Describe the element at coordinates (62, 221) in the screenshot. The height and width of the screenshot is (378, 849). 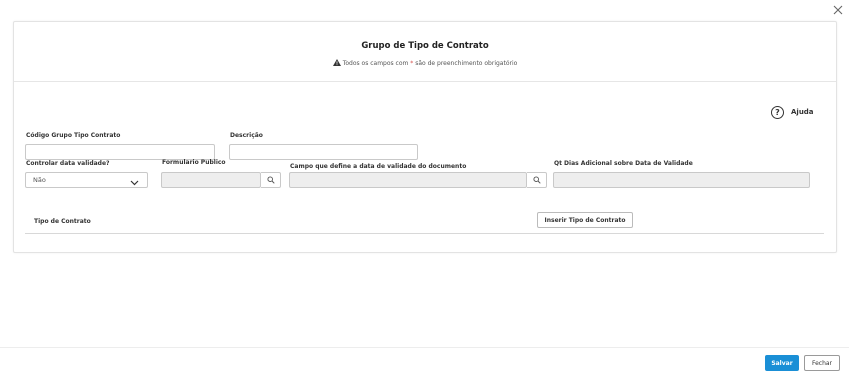
I see `tipo-contrato-column-header: Tipo de Contrato` at that location.